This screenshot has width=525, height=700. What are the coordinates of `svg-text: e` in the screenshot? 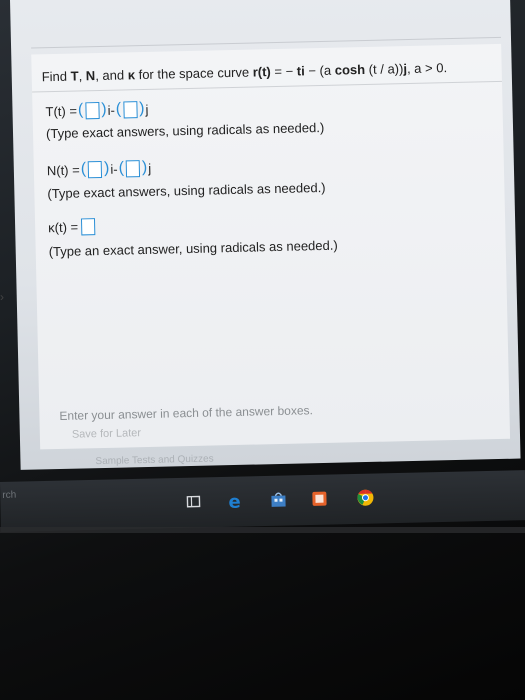 It's located at (234, 501).